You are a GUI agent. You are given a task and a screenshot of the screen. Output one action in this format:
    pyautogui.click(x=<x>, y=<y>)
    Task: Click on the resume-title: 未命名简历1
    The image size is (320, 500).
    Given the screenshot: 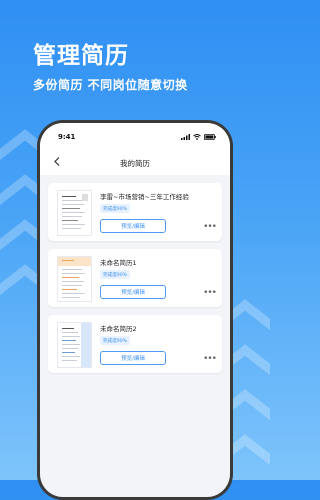 What is the action you would take?
    pyautogui.click(x=118, y=263)
    